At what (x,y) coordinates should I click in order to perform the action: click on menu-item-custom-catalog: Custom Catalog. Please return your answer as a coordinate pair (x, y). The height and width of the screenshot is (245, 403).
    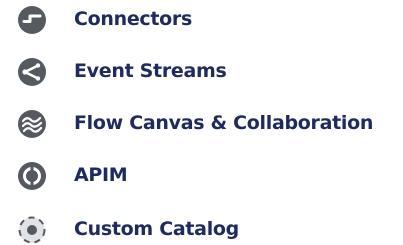
    Looking at the image, I should click on (201, 228).